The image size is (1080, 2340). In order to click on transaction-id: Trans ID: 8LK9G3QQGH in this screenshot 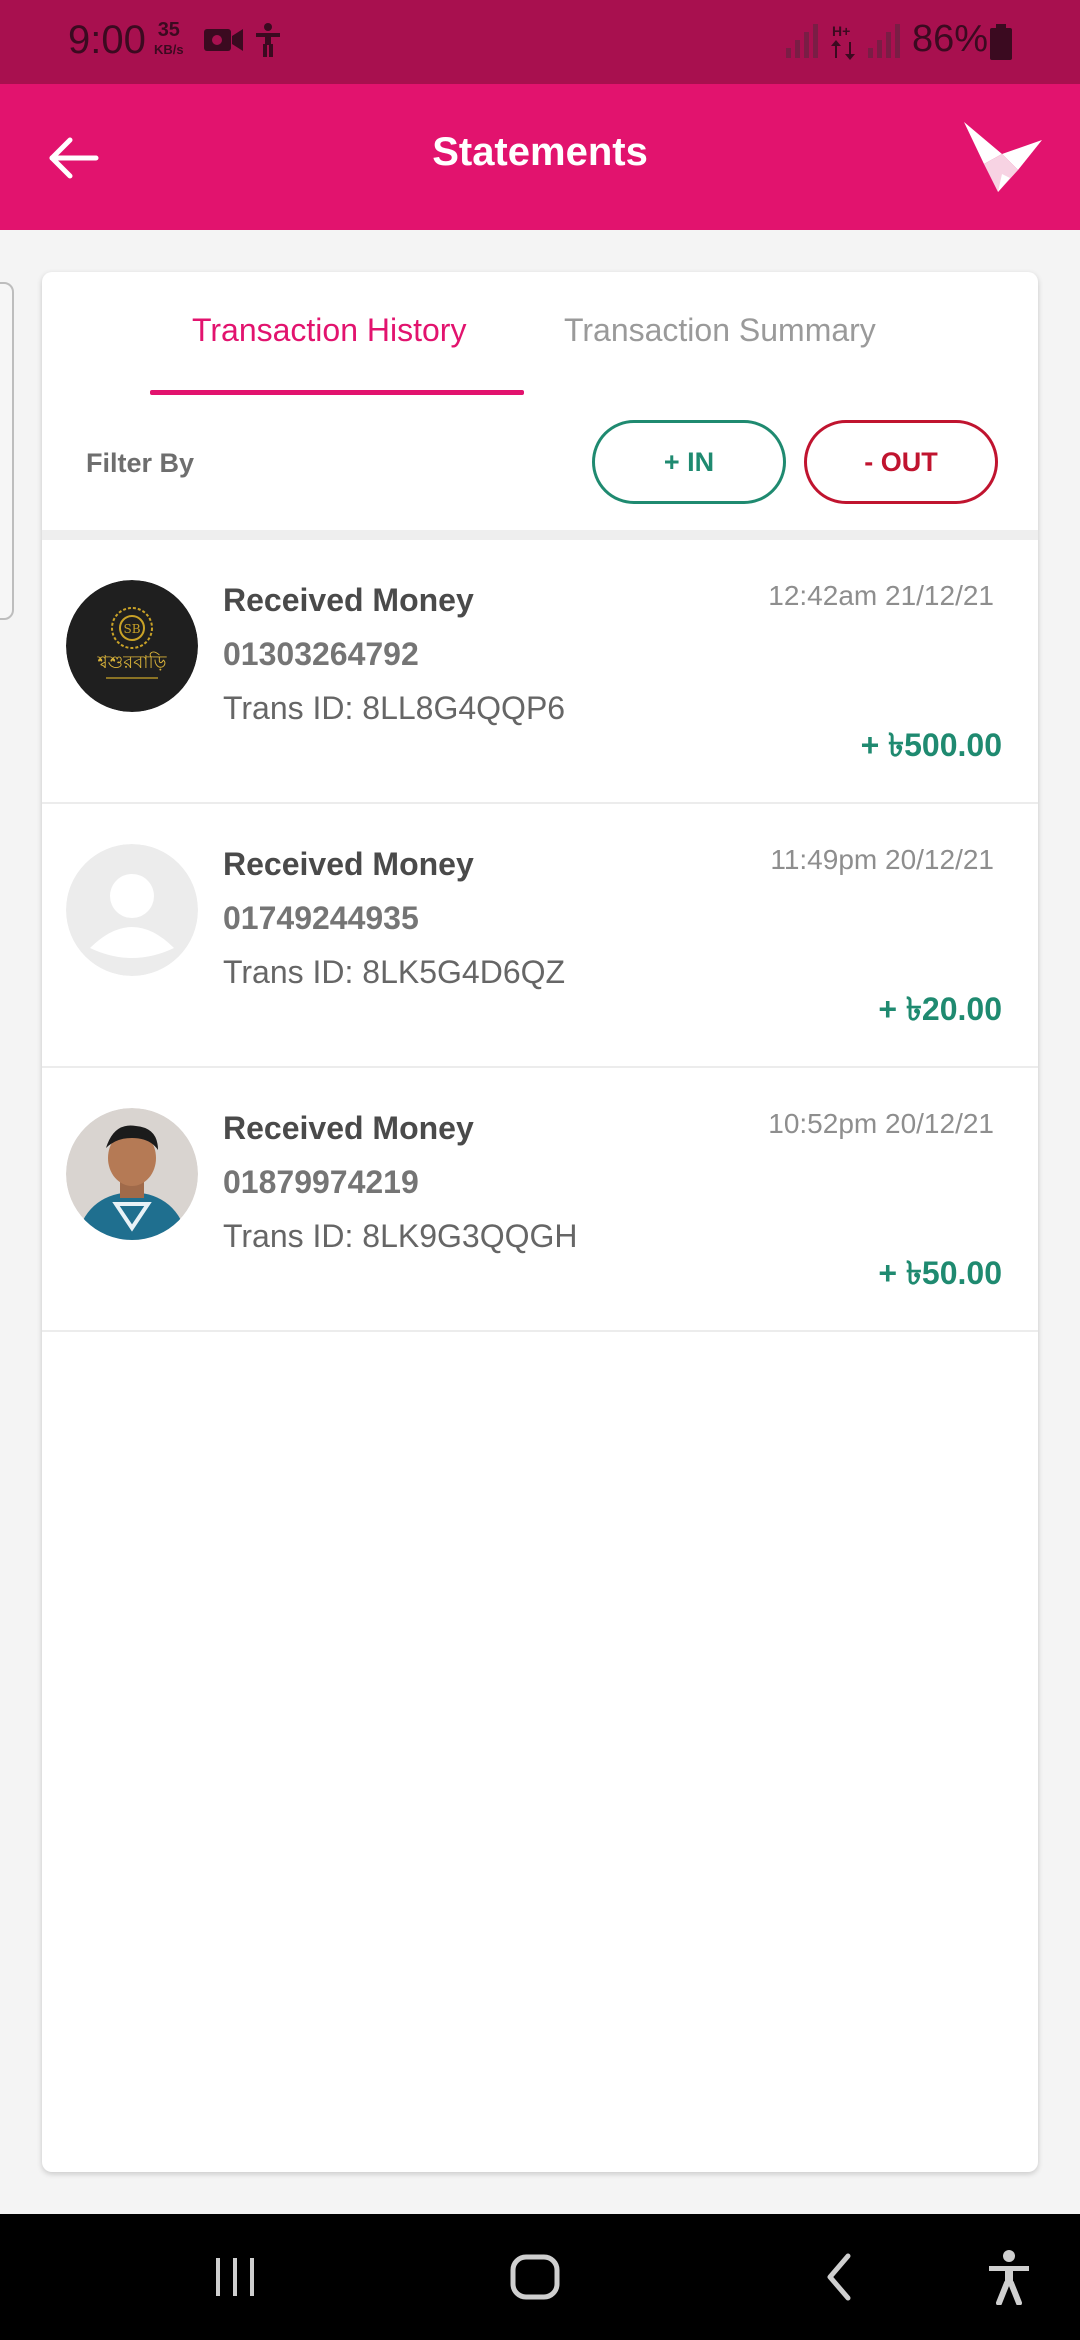, I will do `click(400, 1236)`.